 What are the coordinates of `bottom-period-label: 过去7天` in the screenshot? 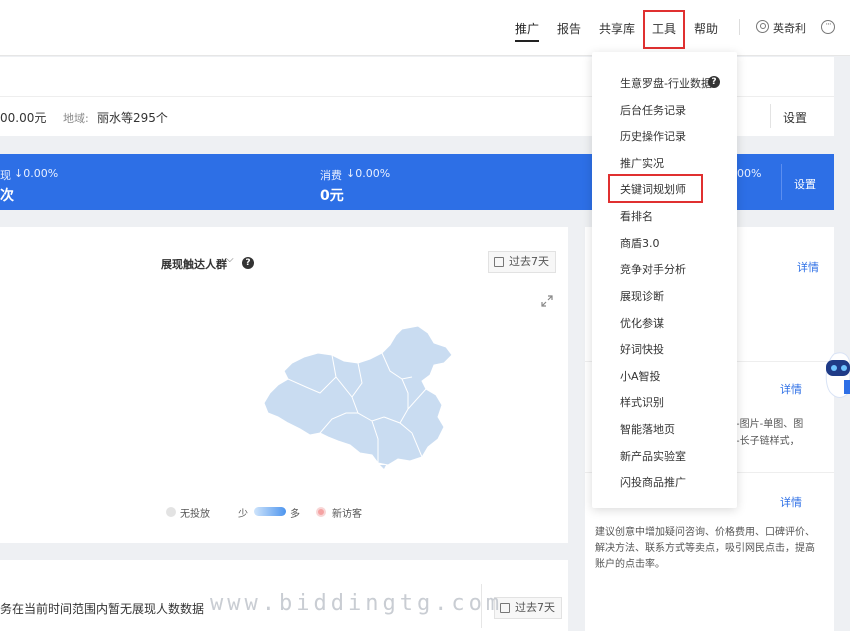 It's located at (535, 607).